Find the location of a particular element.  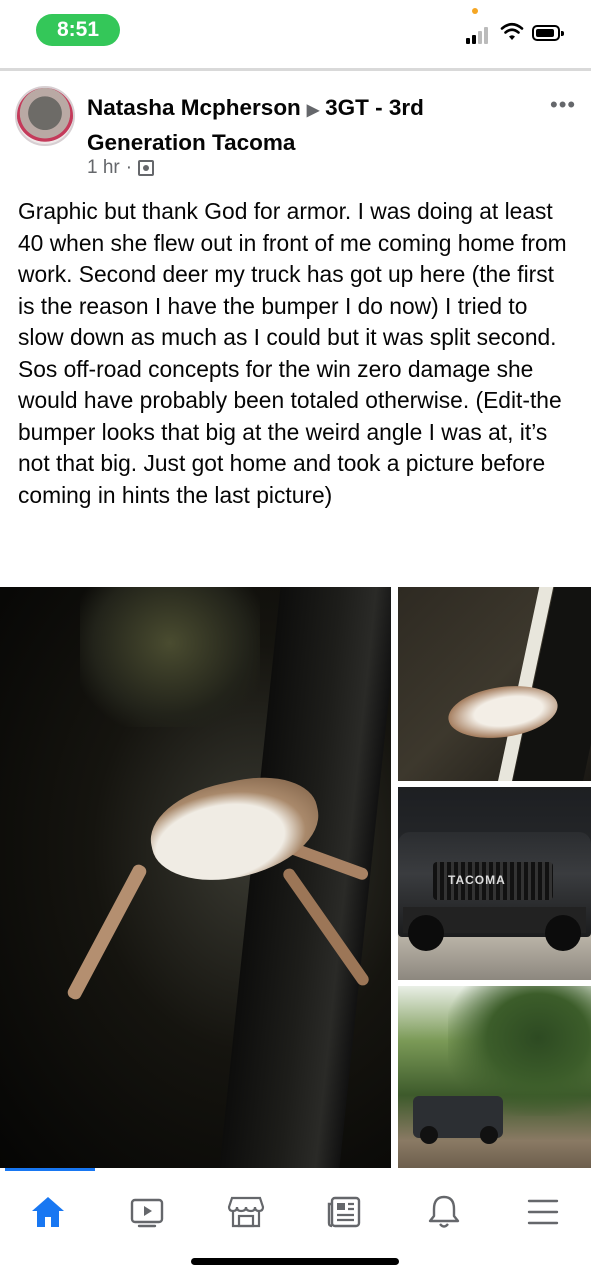

signal-icon is located at coordinates (479, 35).